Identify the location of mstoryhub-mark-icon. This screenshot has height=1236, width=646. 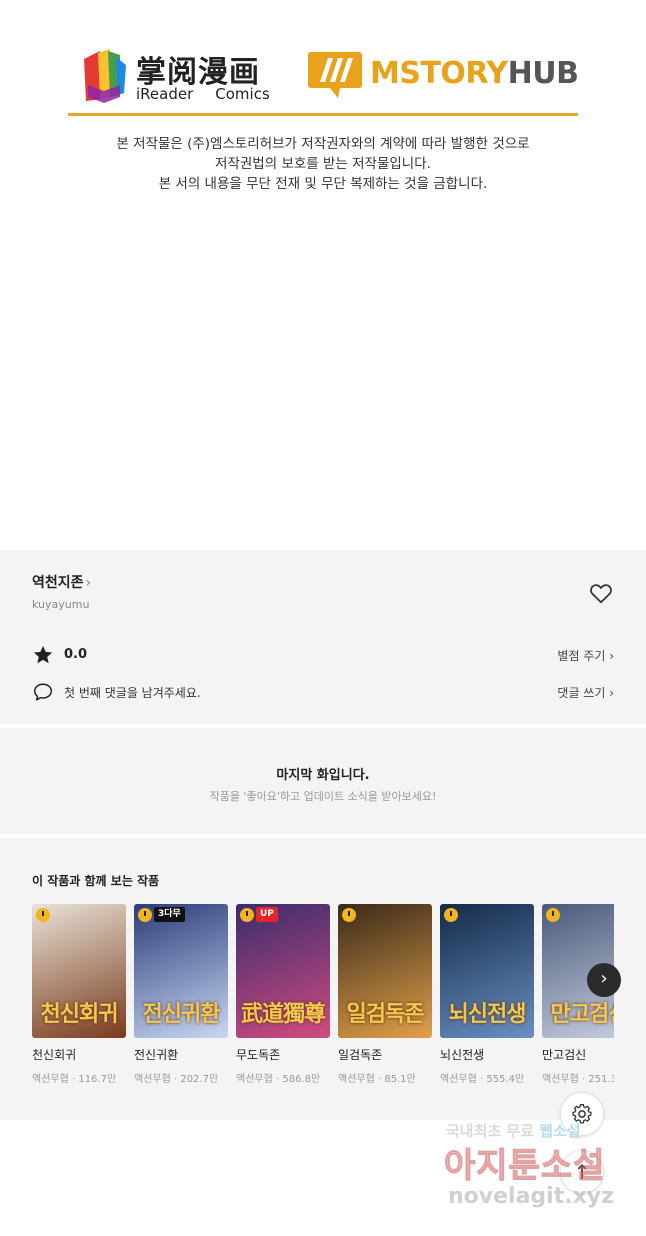
(335, 75).